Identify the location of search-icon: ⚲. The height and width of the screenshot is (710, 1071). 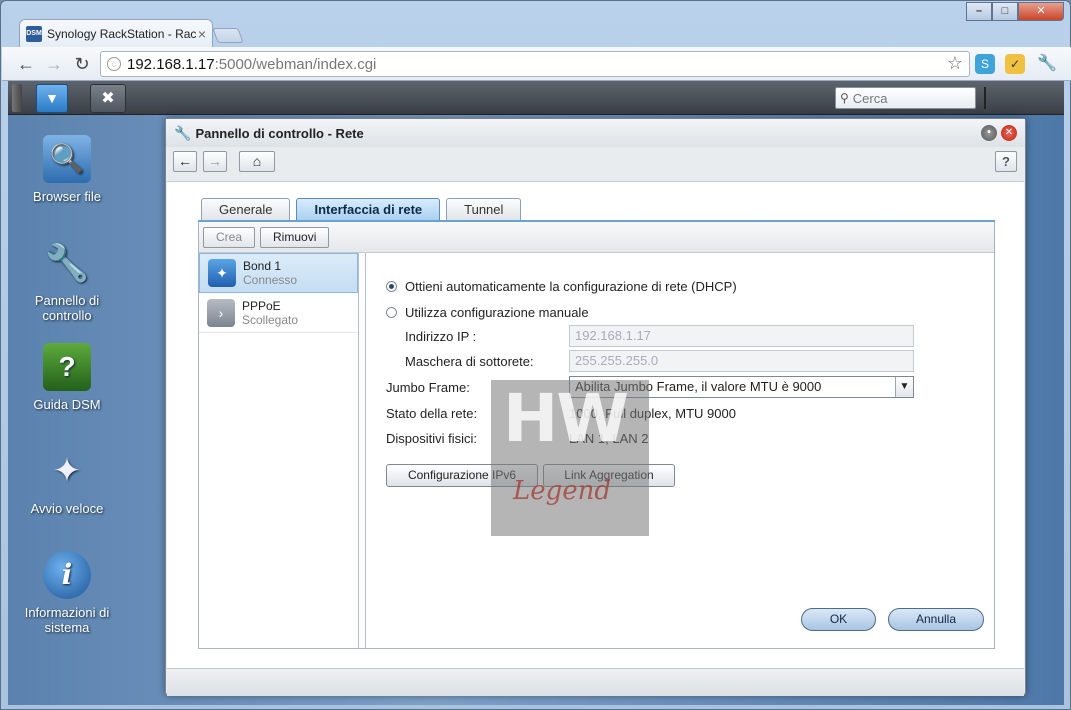
(844, 98).